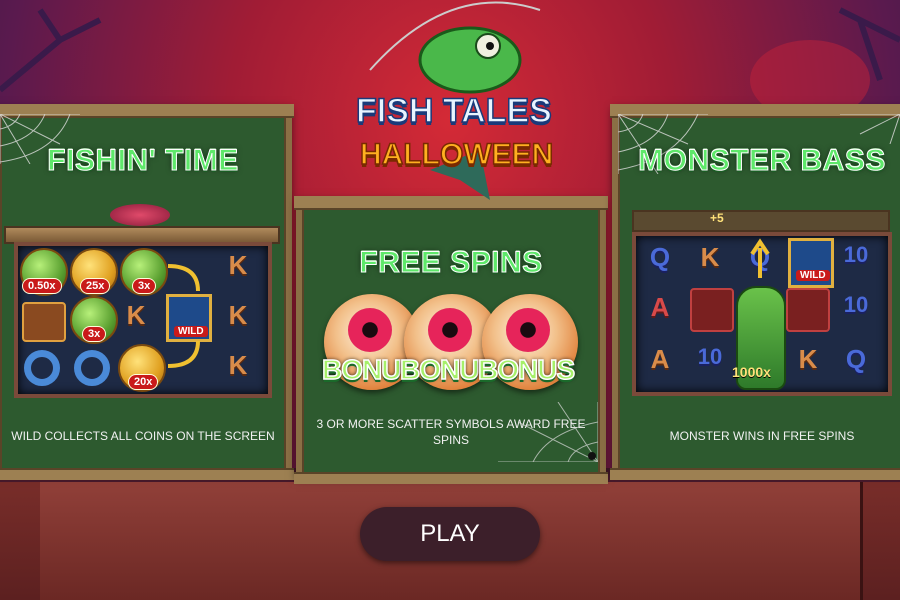 The width and height of the screenshot is (900, 600). Describe the element at coordinates (456, 154) in the screenshot. I see `logo-subtitle: HALLOWEEN` at that location.